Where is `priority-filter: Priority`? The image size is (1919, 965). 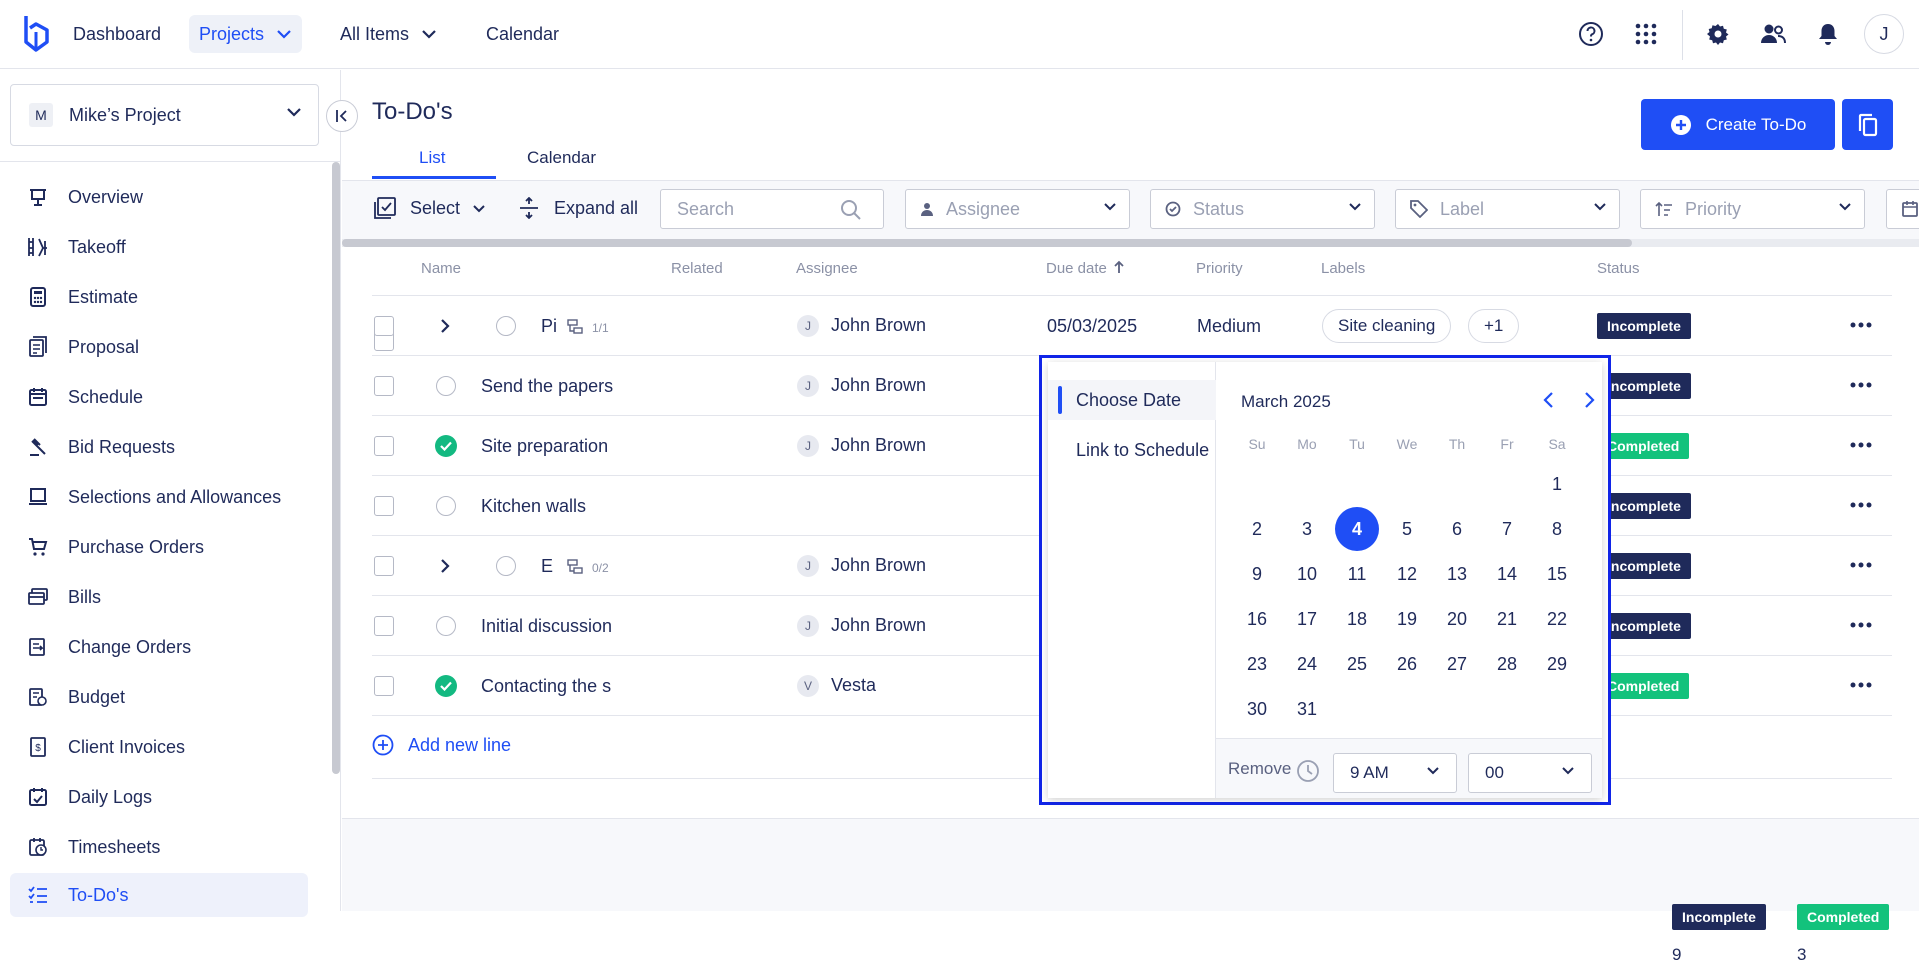 priority-filter: Priority is located at coordinates (1752, 209).